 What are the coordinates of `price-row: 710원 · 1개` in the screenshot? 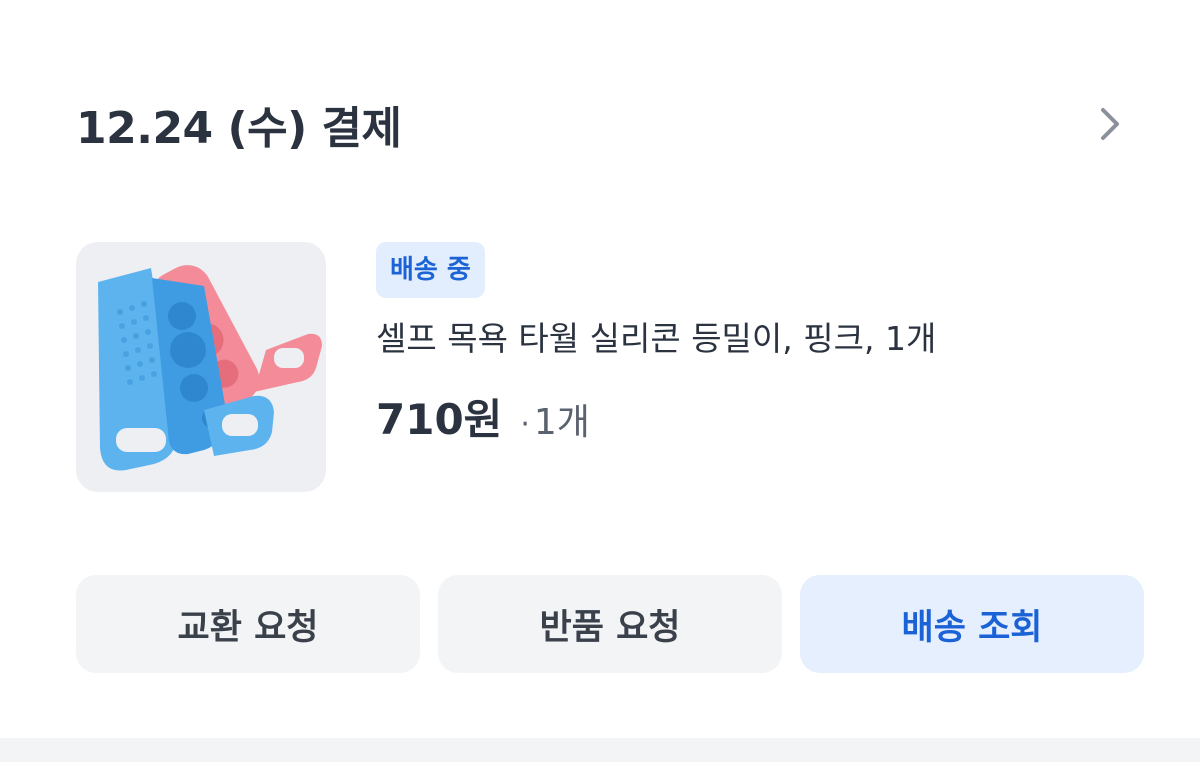 It's located at (746, 416).